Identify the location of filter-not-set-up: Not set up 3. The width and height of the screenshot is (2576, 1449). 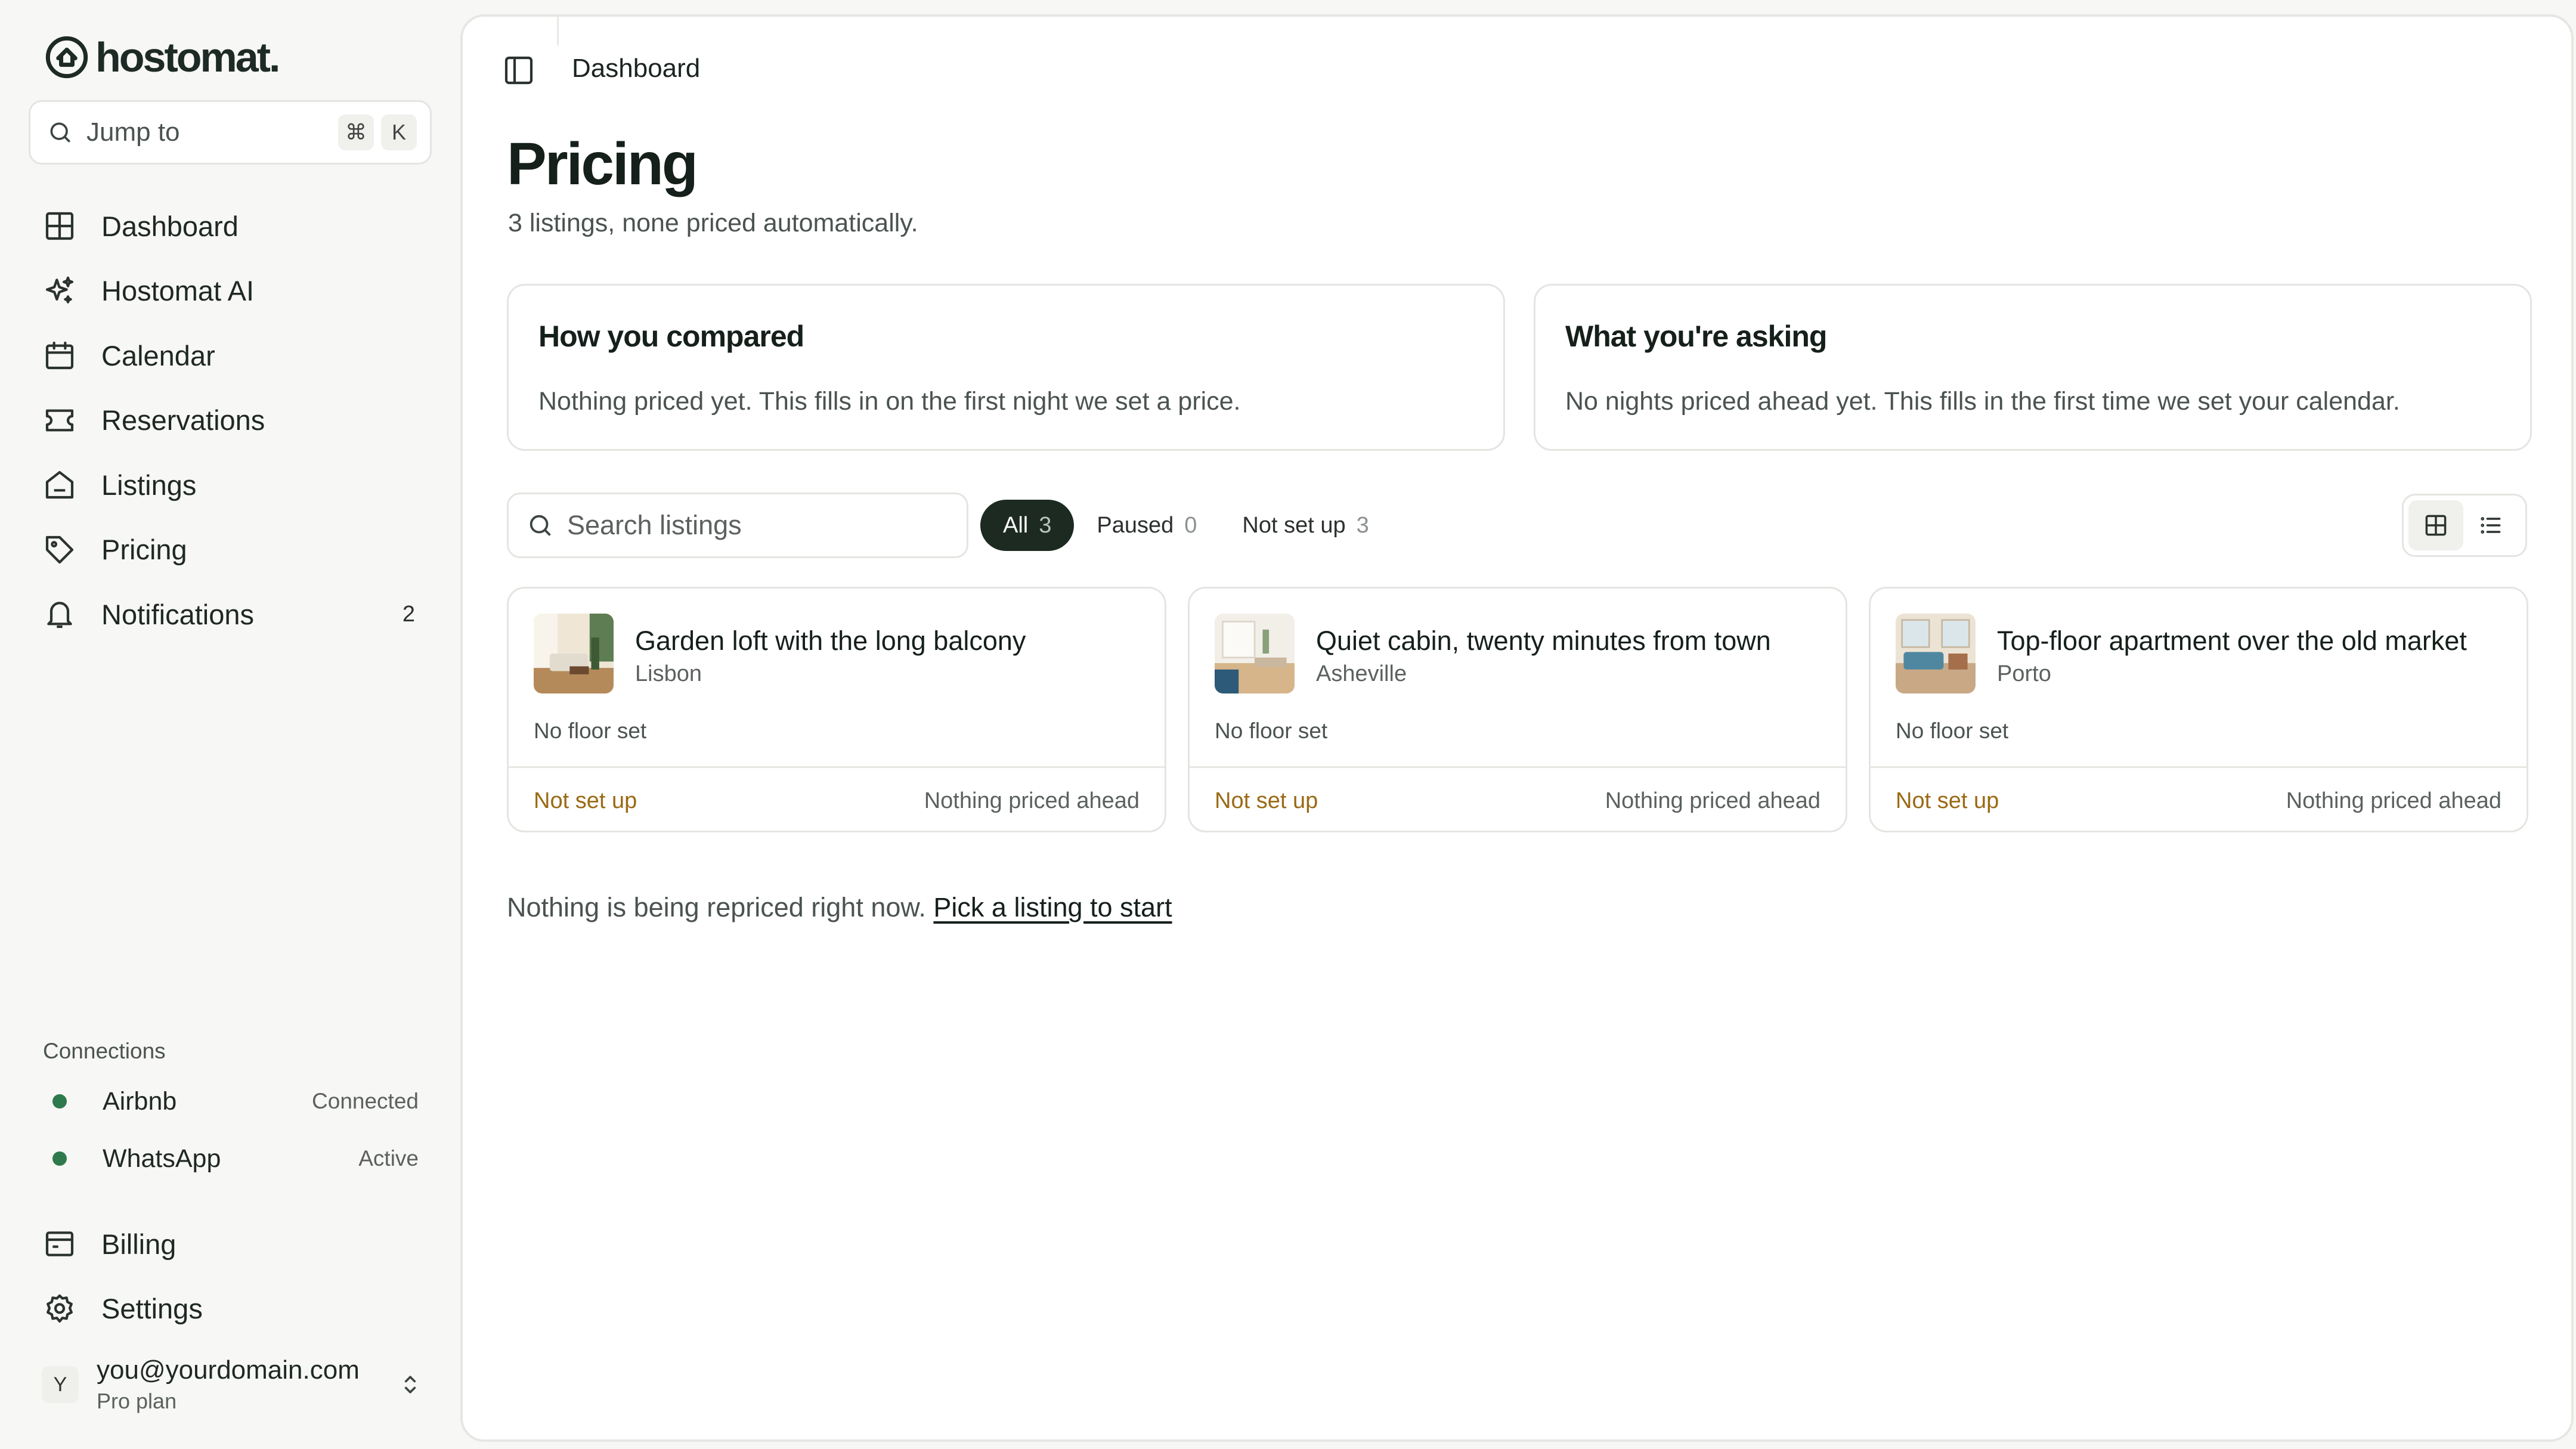
(1305, 525).